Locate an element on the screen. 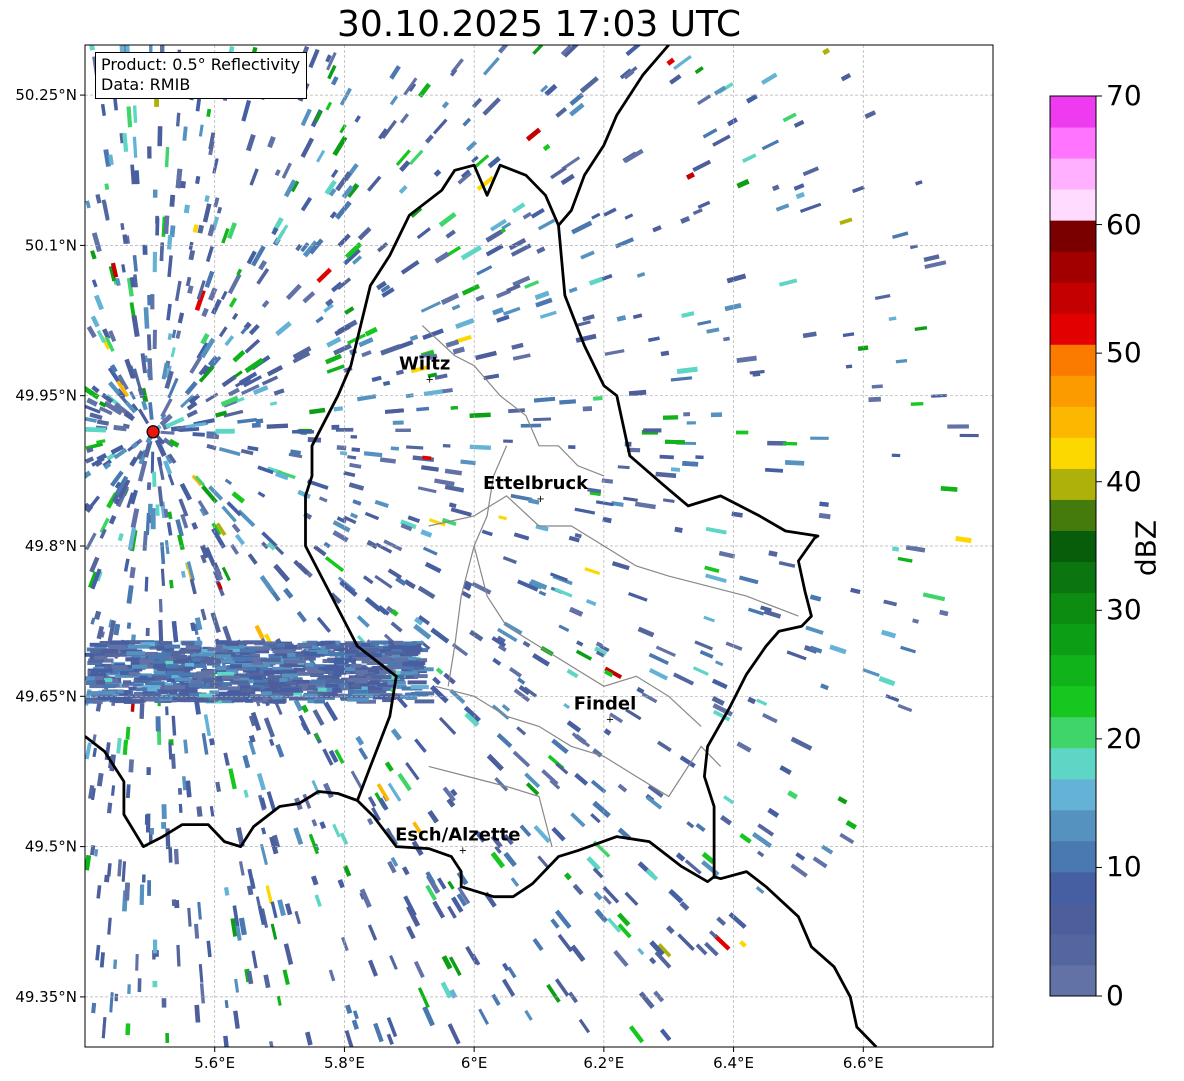 This screenshot has height=1081, width=1184. product-label: Product: 0.5° Reflectivity is located at coordinates (201, 64).